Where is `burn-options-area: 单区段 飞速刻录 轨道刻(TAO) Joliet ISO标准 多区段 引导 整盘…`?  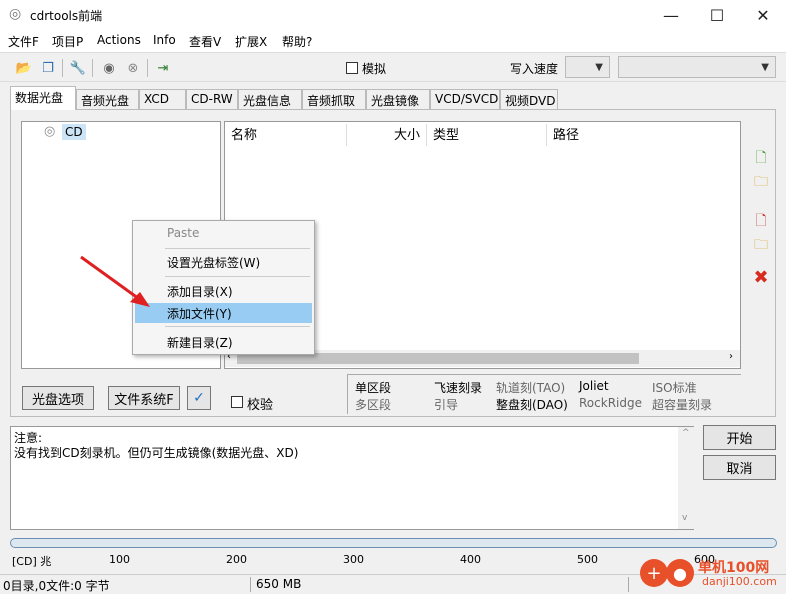
burn-options-area: 单区段 飞速刻录 轨道刻(TAO) Joliet ISO标准 多区段 引导 整盘… is located at coordinates (544, 394).